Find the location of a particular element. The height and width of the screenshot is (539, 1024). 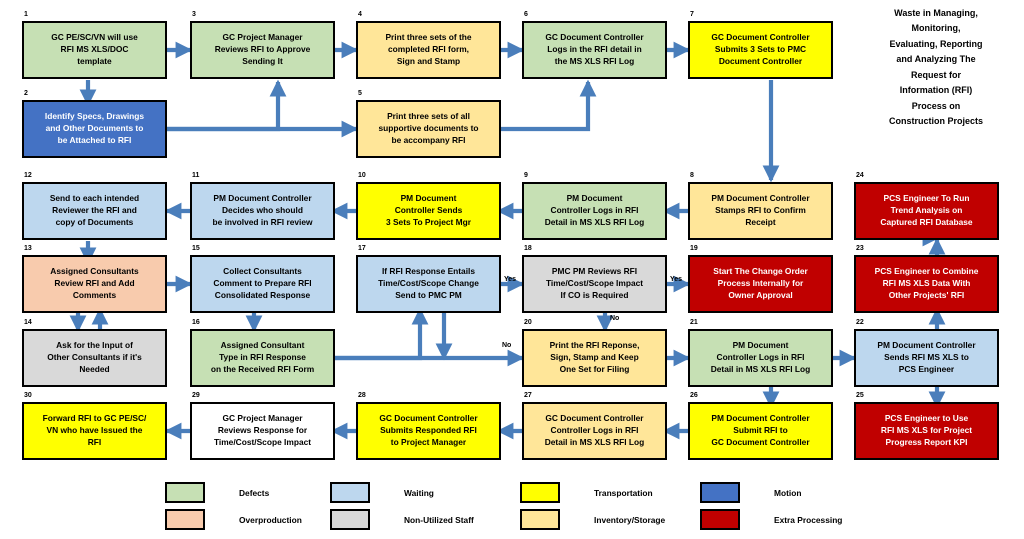

node-number: 26 is located at coordinates (694, 395).